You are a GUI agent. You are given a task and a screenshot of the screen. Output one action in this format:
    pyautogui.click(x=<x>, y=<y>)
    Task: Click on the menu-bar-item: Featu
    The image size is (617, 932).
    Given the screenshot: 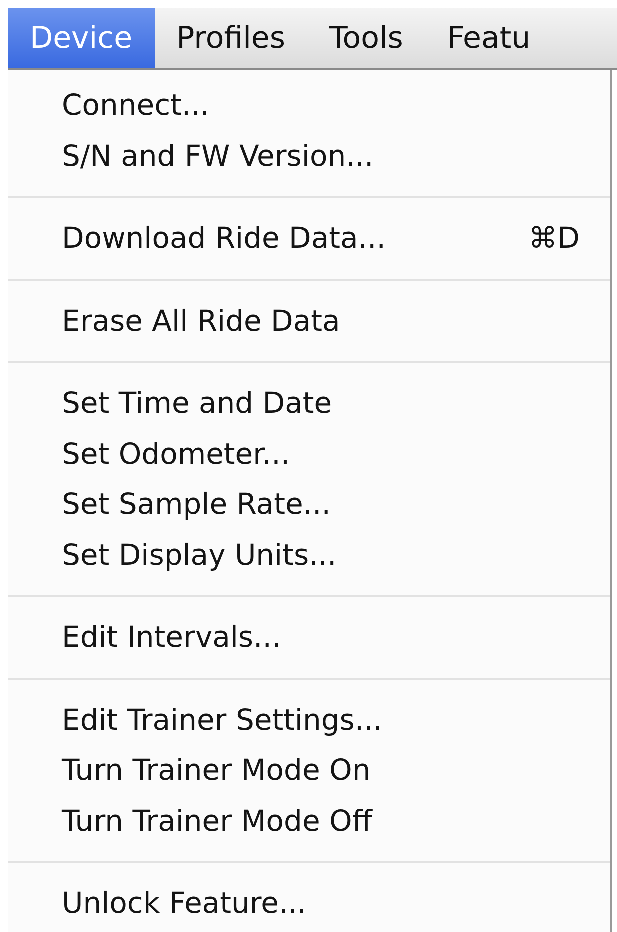 What is the action you would take?
    pyautogui.click(x=489, y=38)
    